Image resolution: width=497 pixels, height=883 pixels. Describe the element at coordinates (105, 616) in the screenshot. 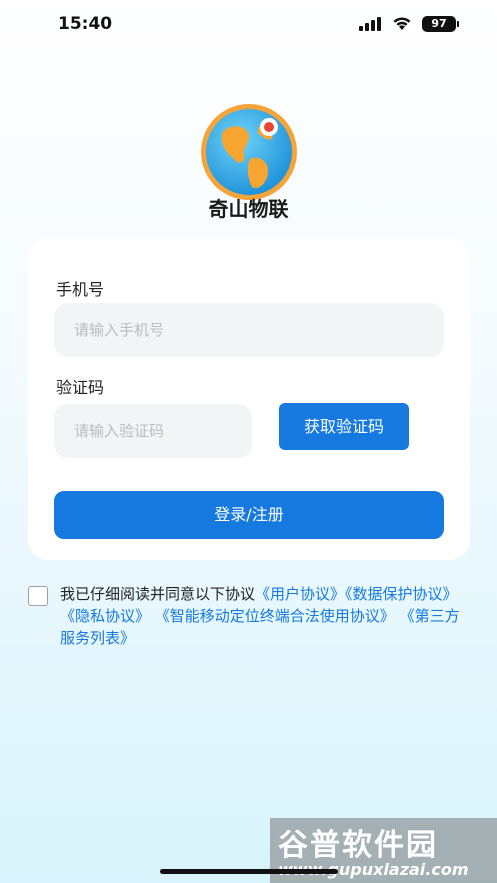

I see `privacy-link: 《隐私协议》` at that location.